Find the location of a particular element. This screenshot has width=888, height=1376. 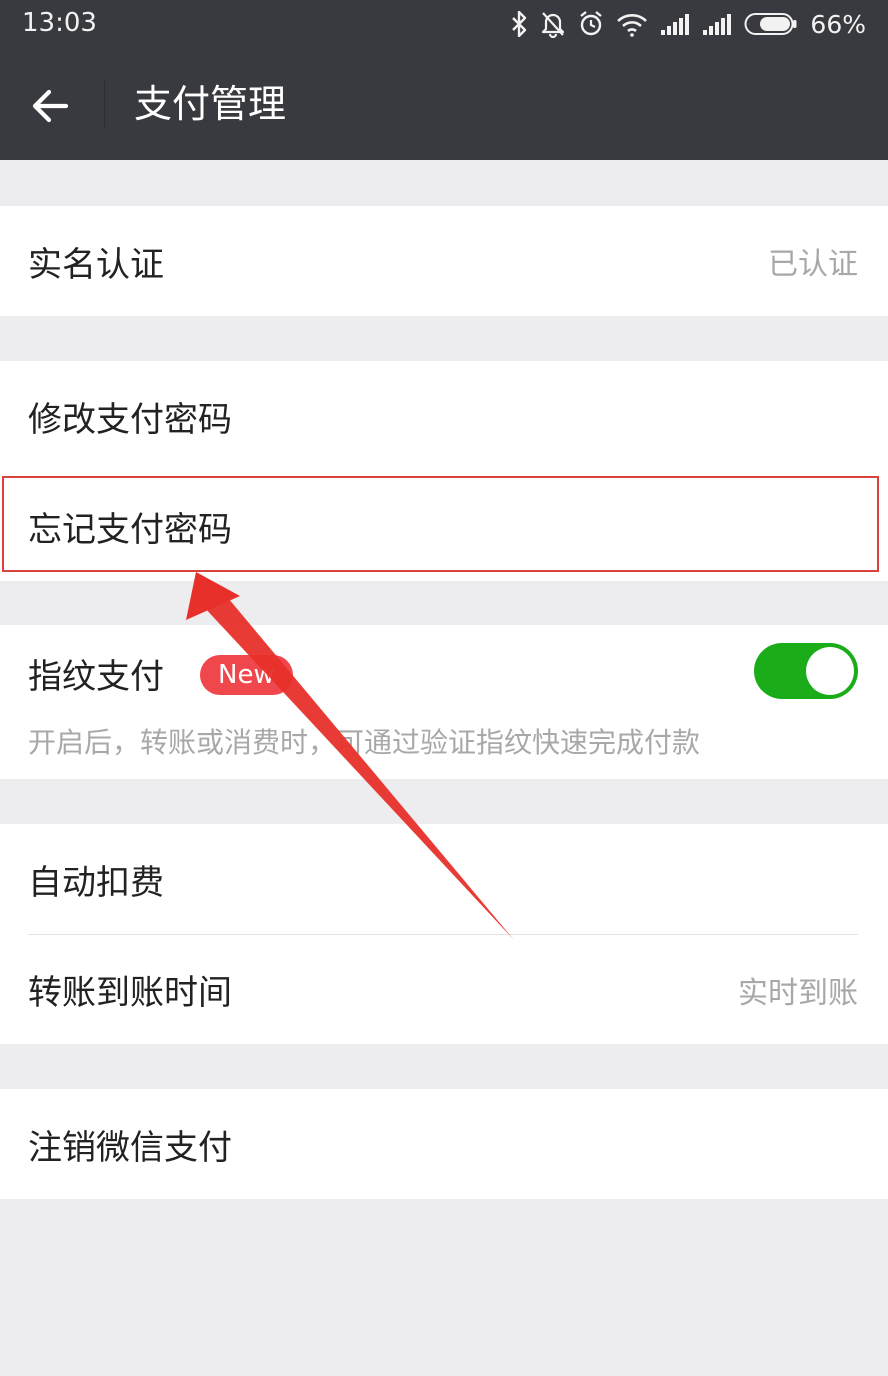

status-bar: 13:03 66% is located at coordinates (444, 24).